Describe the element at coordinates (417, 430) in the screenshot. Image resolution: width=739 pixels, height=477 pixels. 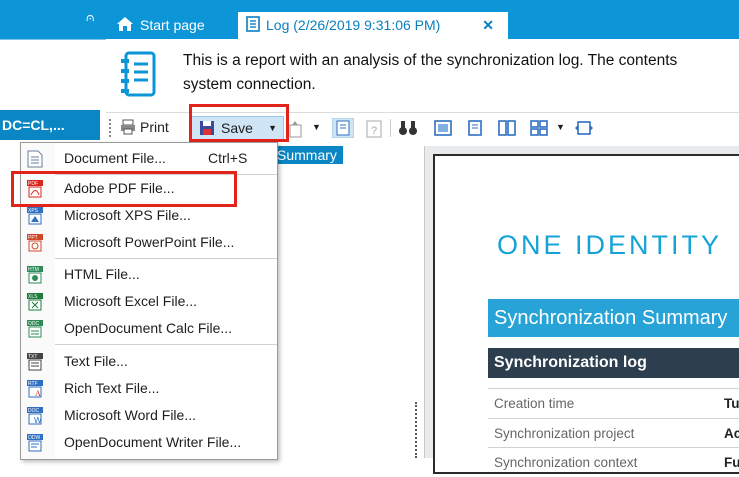
I see `pane-splitter` at that location.